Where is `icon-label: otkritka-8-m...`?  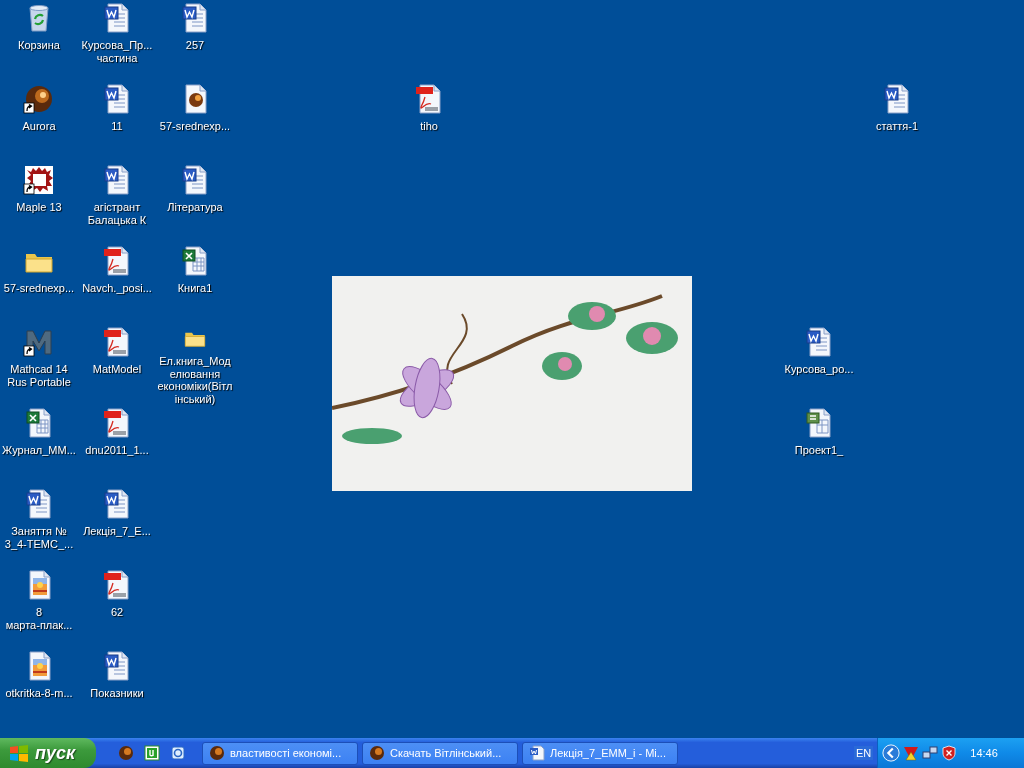 icon-label: otkritka-8-m... is located at coordinates (39, 693).